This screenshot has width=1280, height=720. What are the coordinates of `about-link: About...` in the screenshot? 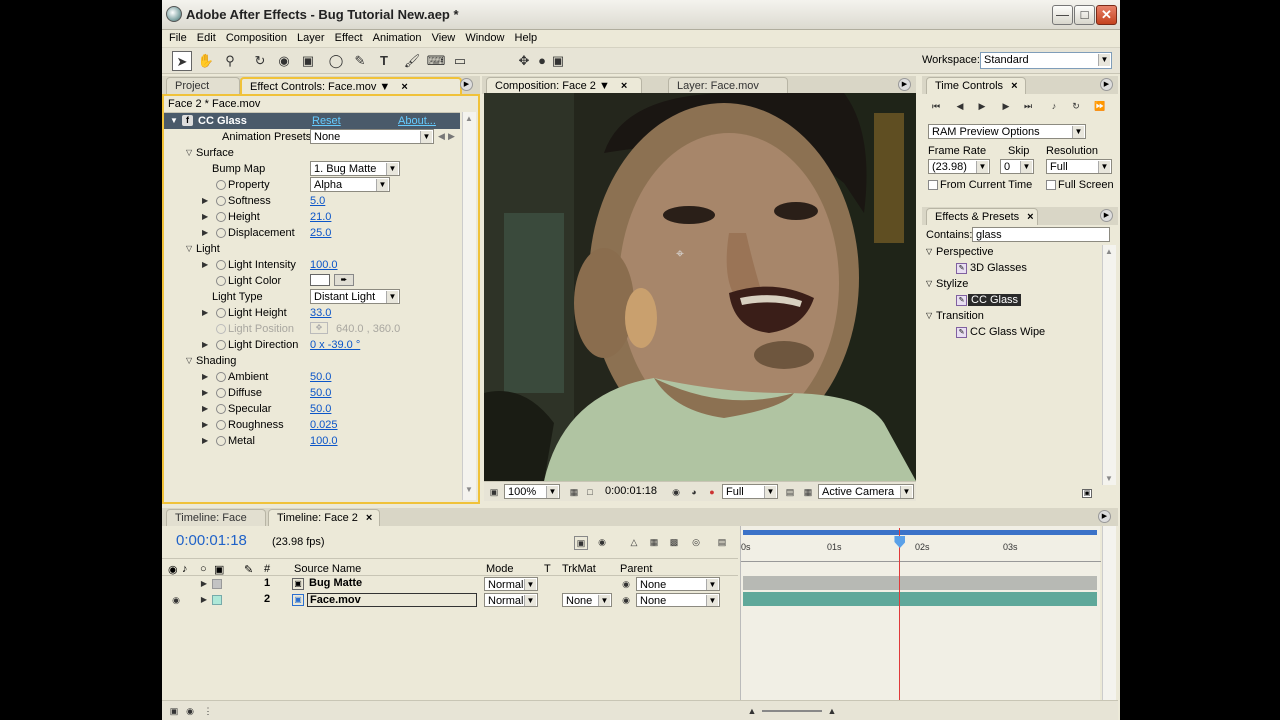 It's located at (417, 121).